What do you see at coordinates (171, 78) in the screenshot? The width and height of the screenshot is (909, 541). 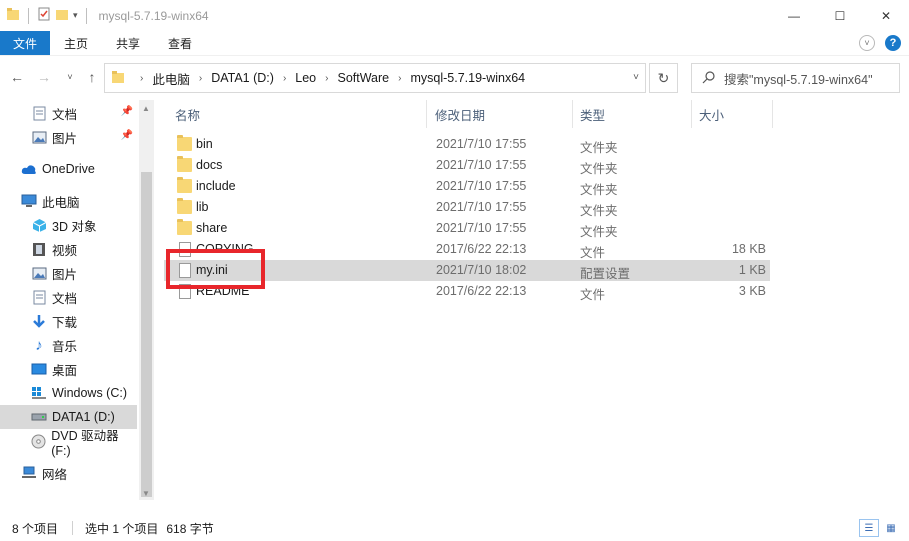 I see `breadcrumb-this-pc: 此电脑` at bounding box center [171, 78].